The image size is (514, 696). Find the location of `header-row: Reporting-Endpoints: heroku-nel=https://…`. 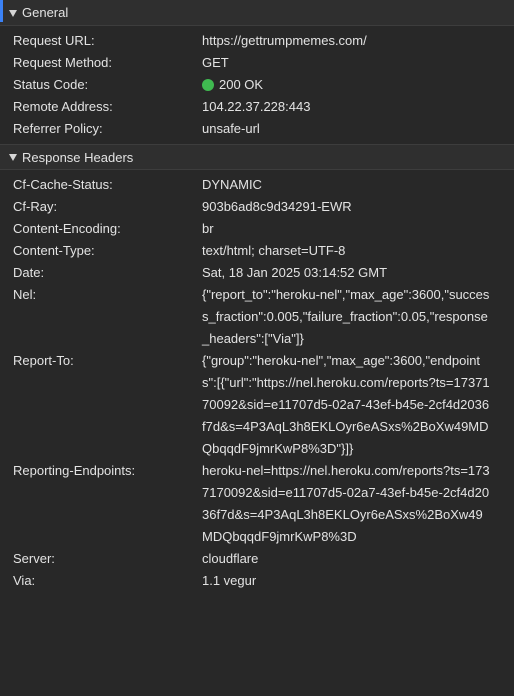

header-row: Reporting-Endpoints: heroku-nel=https://… is located at coordinates (257, 504).